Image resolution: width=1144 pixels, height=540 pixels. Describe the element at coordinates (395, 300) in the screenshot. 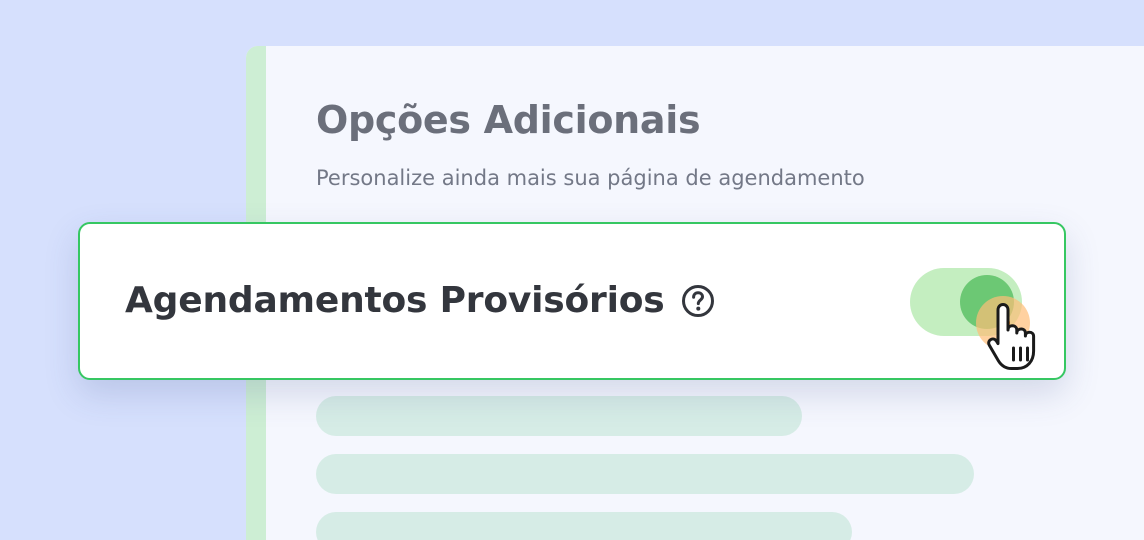

I see `setting-title: Agendamentos Provisórios` at that location.